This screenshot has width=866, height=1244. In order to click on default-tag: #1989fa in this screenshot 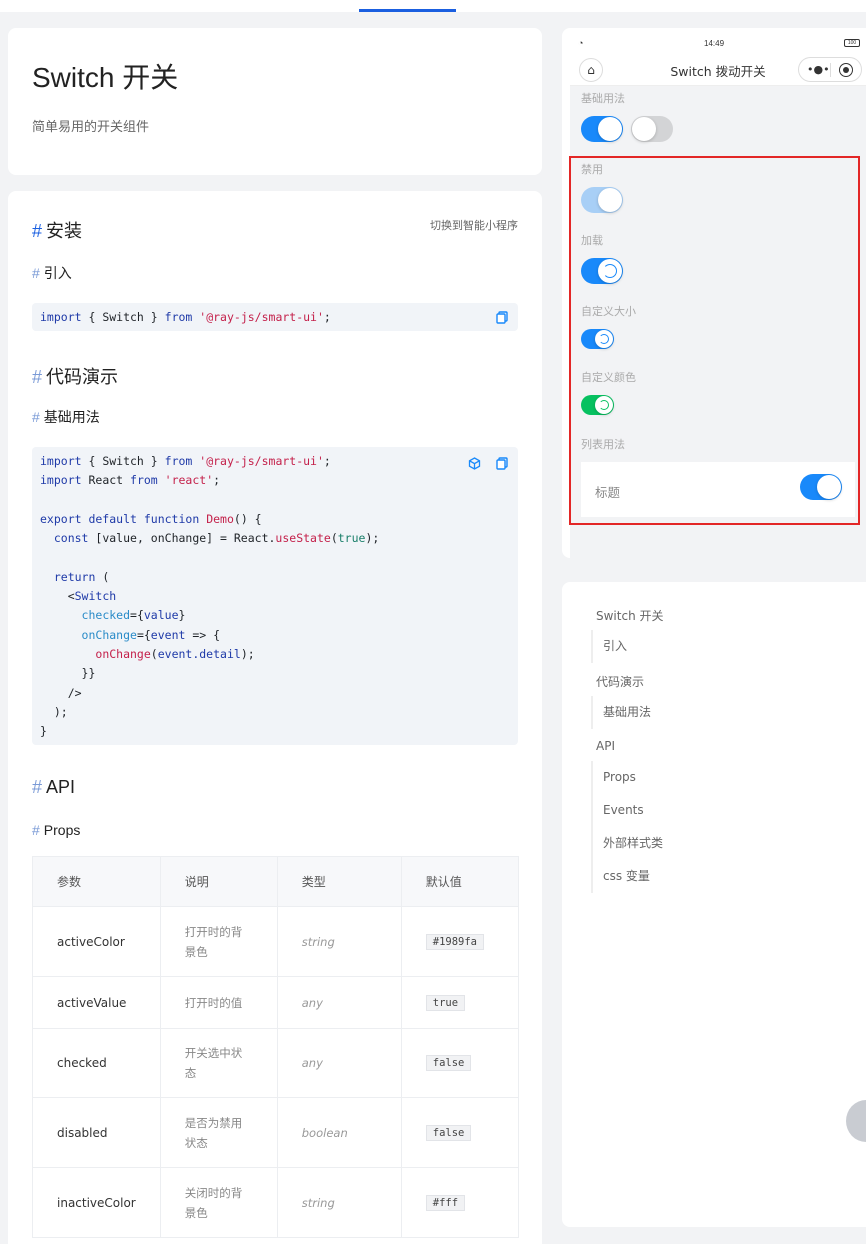, I will do `click(455, 941)`.